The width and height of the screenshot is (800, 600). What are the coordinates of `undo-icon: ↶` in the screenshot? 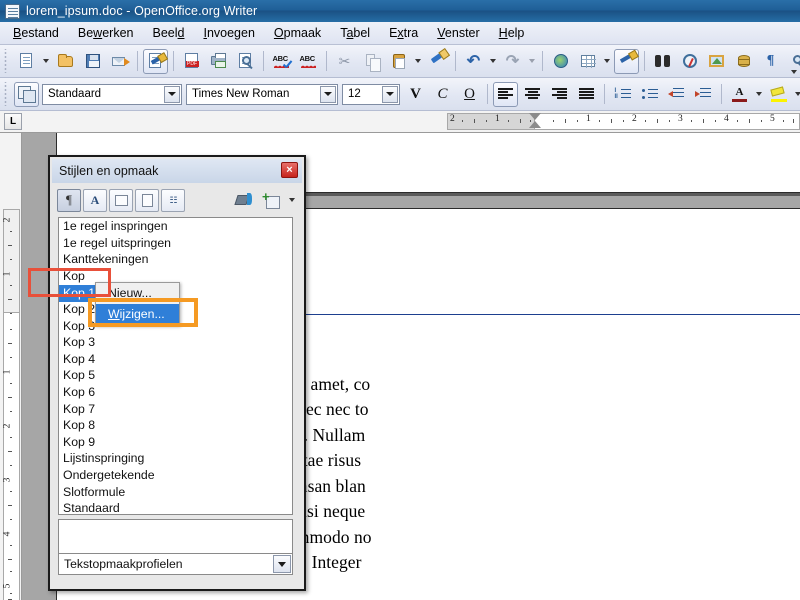 It's located at (473, 61).